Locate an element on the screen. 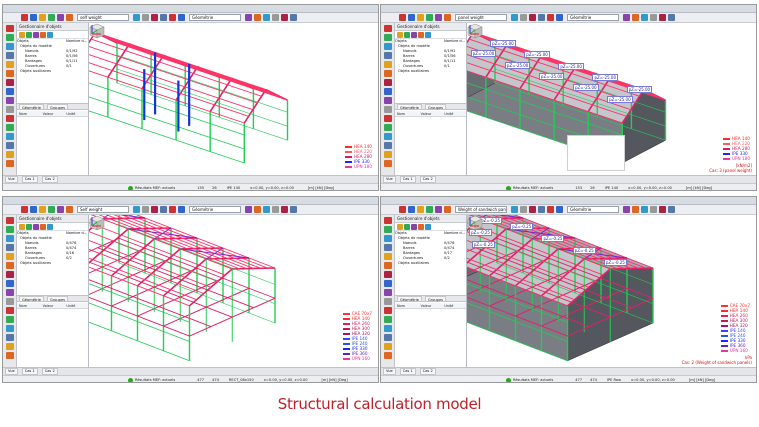 The height and width of the screenshot is (427, 759). model-viewport: HEA 140 HEA 220 HEA 280 IPE 330 UPN 180 is located at coordinates (233, 99).